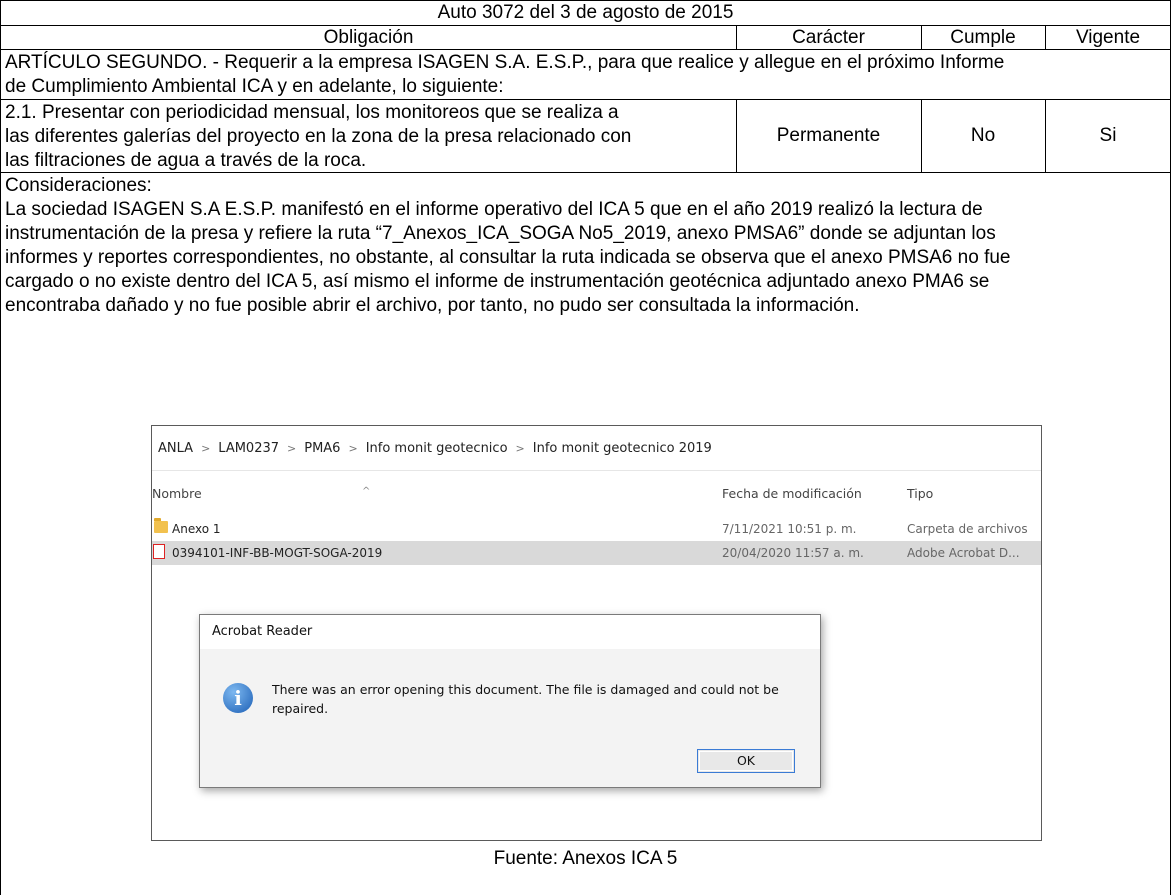 The width and height of the screenshot is (1171, 895). Describe the element at coordinates (159, 551) in the screenshot. I see `pdf-icon` at that location.